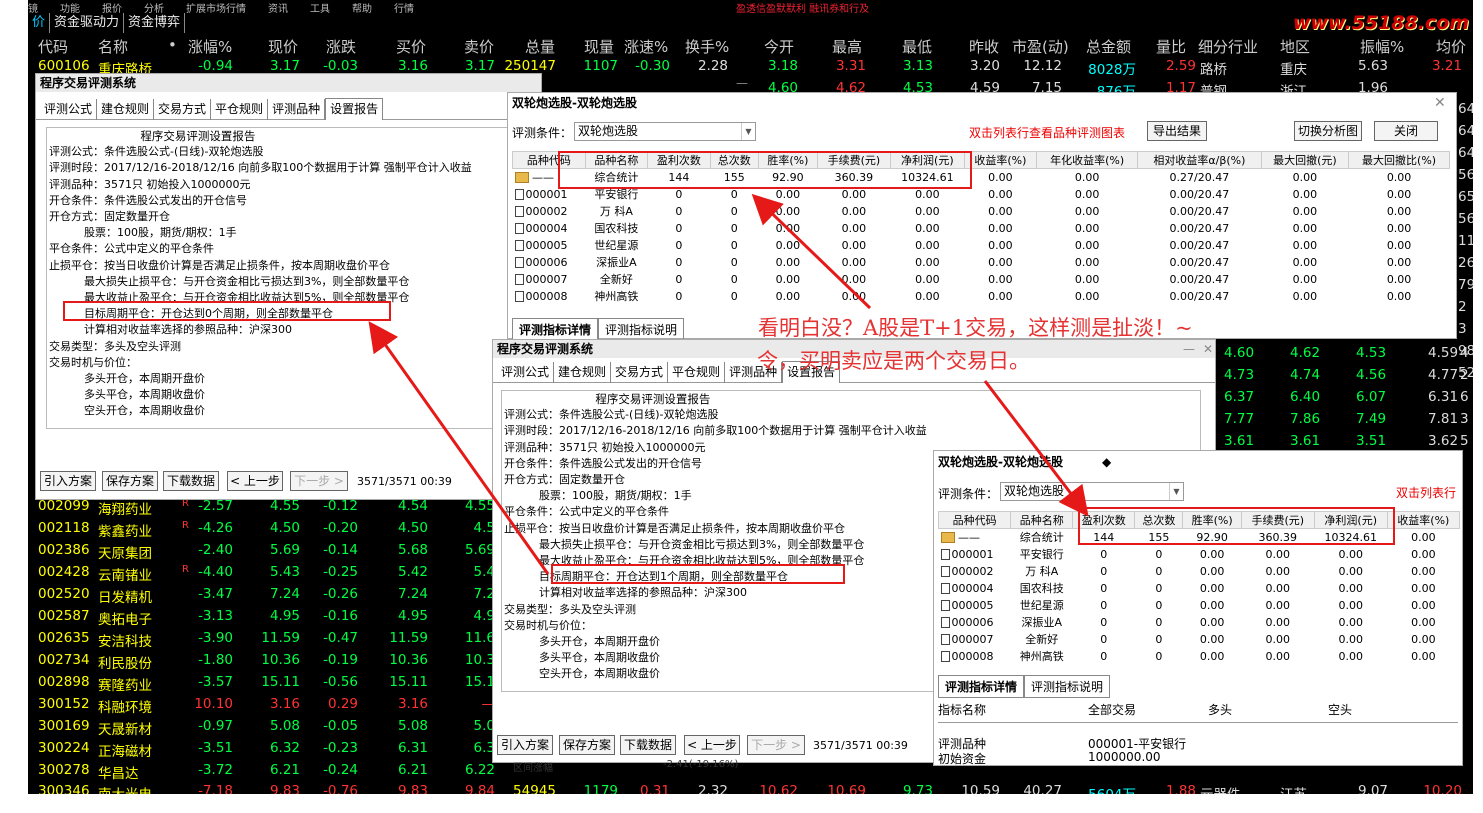 The image size is (1483, 813). What do you see at coordinates (1199, 588) in the screenshot?
I see `table-row: 000004 国农科技 0 0 0.00 0.00 0.00 0.00` at bounding box center [1199, 588].